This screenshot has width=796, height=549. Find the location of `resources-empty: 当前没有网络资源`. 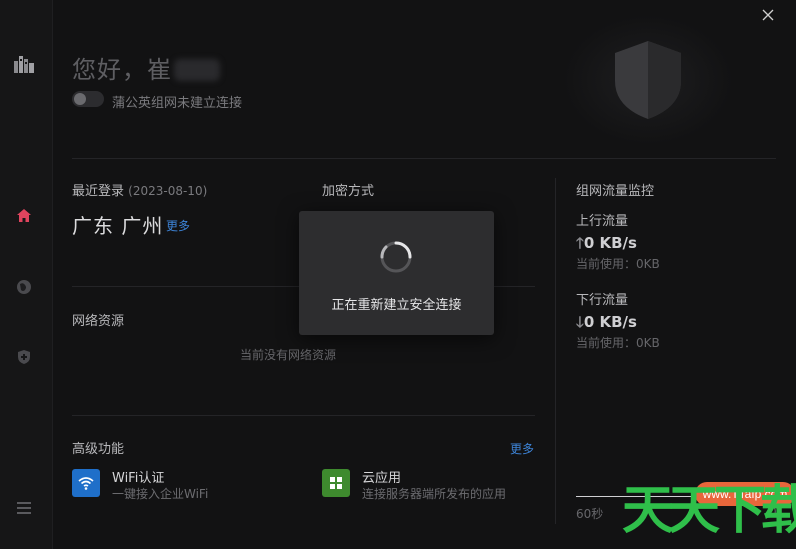

resources-empty: 当前没有网络资源 is located at coordinates (288, 355).